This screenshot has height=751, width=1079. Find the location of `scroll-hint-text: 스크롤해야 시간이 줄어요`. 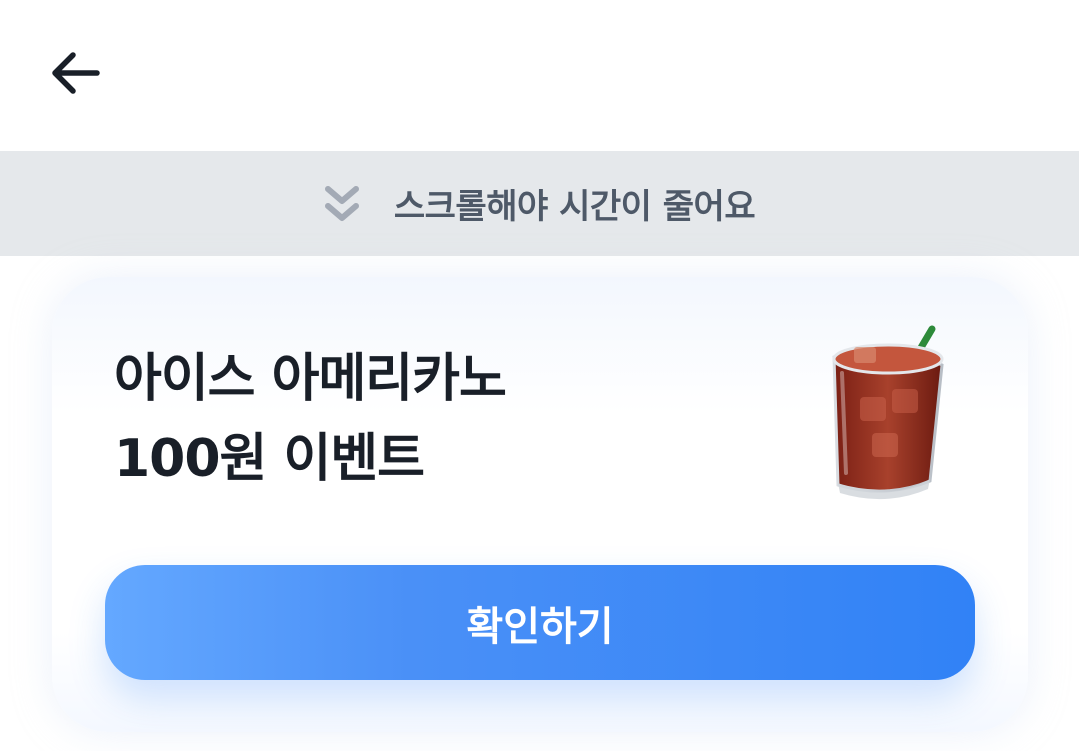

scroll-hint-text: 스크롤해야 시간이 줄어요 is located at coordinates (574, 207).